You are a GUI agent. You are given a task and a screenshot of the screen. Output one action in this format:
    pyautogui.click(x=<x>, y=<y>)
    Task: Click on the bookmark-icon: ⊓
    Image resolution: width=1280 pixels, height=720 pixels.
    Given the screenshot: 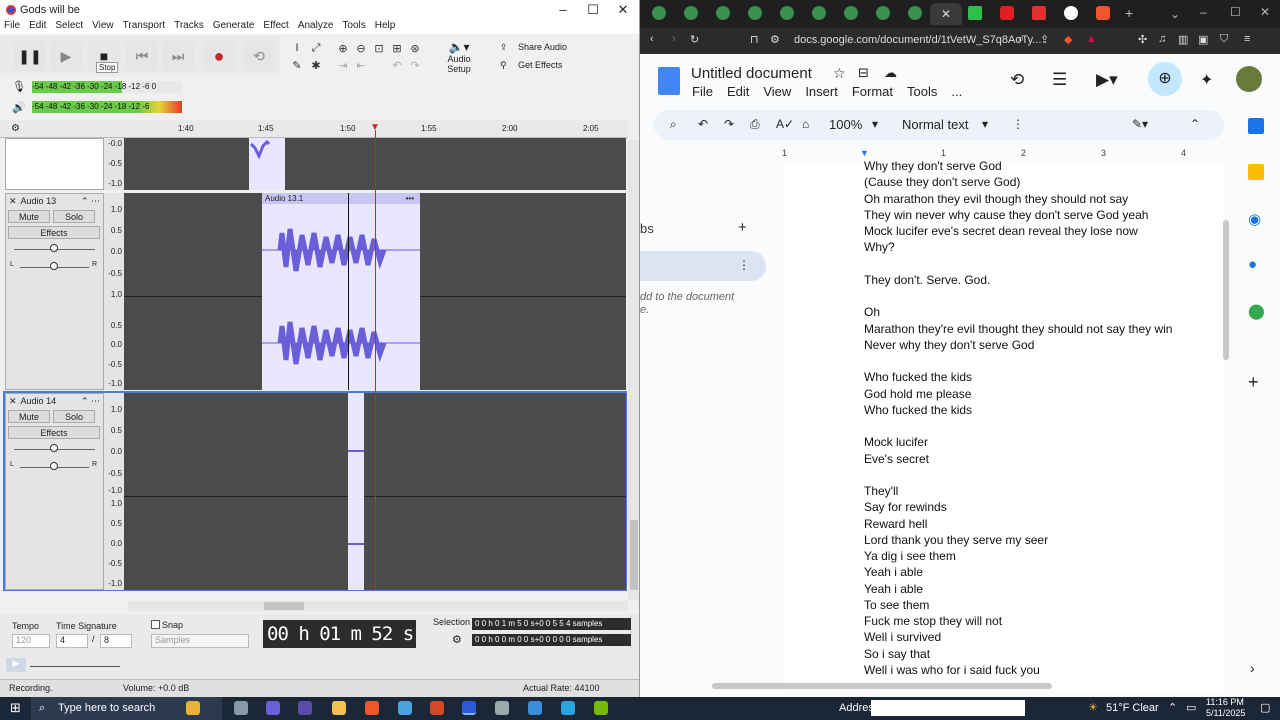 What is the action you would take?
    pyautogui.click(x=754, y=39)
    